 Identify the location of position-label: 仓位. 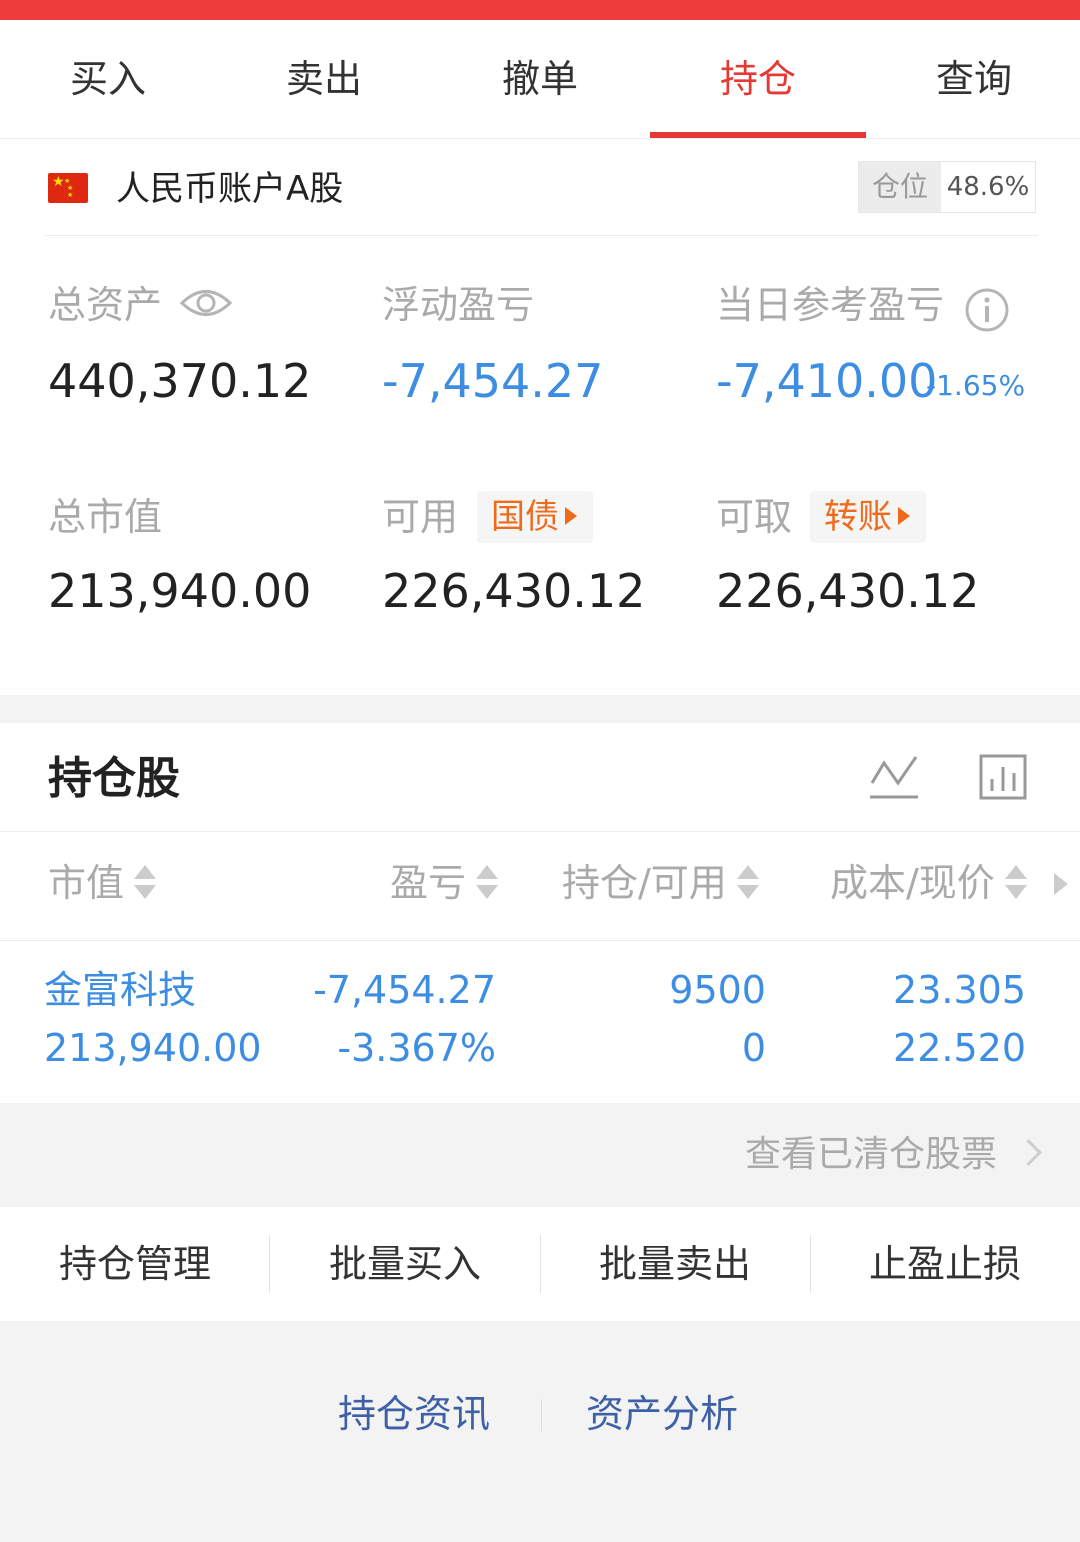
(900, 187).